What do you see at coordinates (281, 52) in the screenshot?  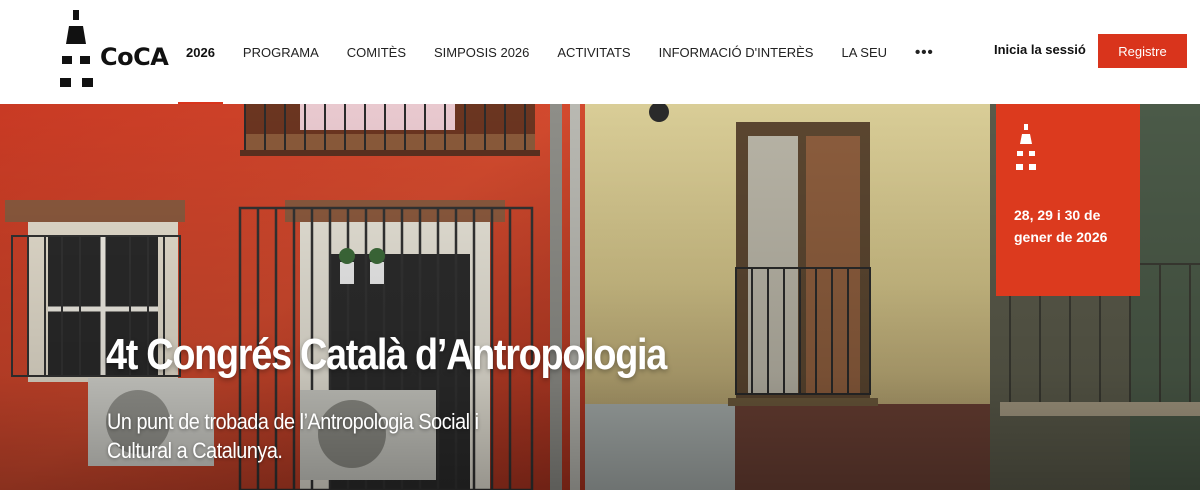 I see `nav-item-programa: PROGRAMA` at bounding box center [281, 52].